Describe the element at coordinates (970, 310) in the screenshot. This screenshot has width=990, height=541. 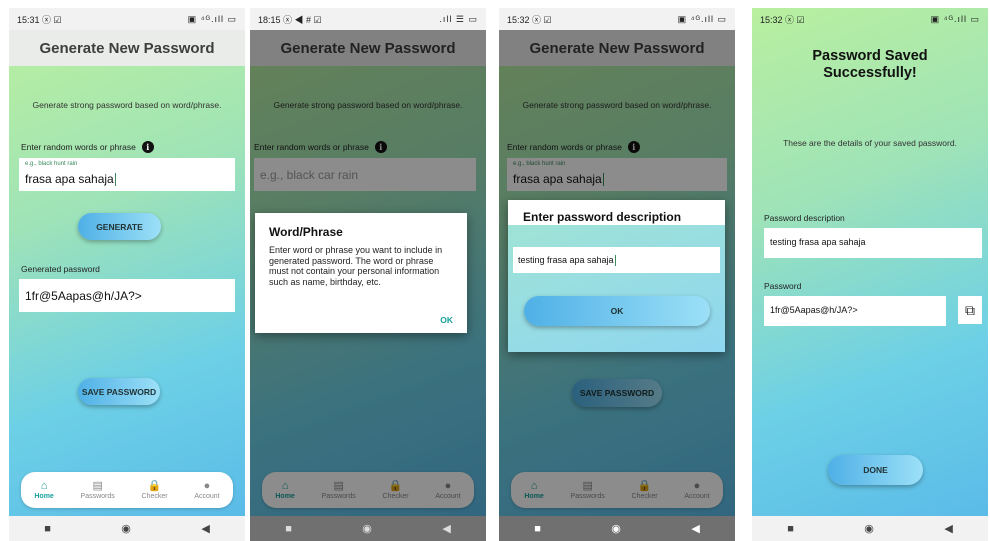
I see `copy-icon: ⧉` at that location.